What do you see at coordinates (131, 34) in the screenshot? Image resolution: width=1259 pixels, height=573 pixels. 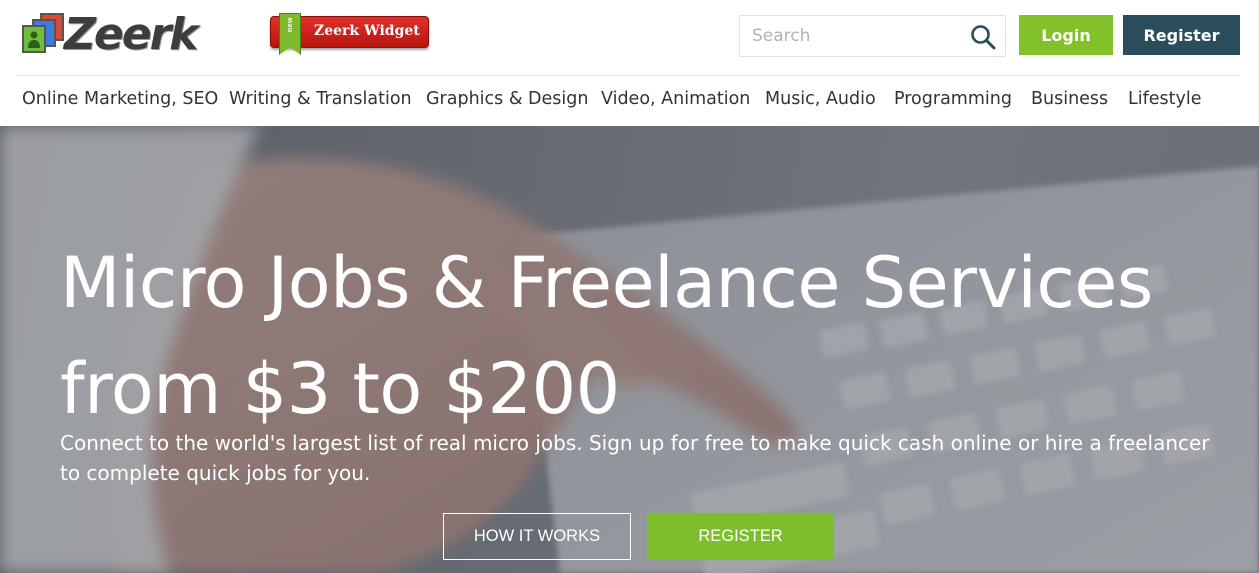 I see `logo-text: Zeerk` at bounding box center [131, 34].